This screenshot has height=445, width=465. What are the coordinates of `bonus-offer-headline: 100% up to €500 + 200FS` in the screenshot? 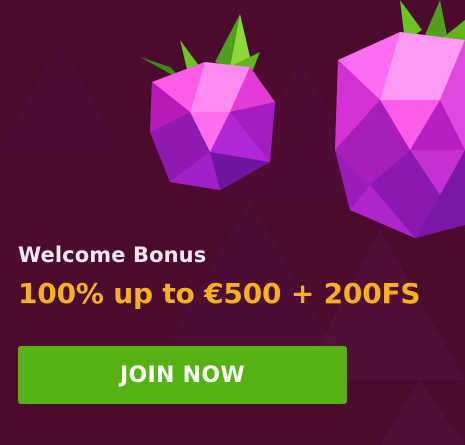 It's located at (219, 293).